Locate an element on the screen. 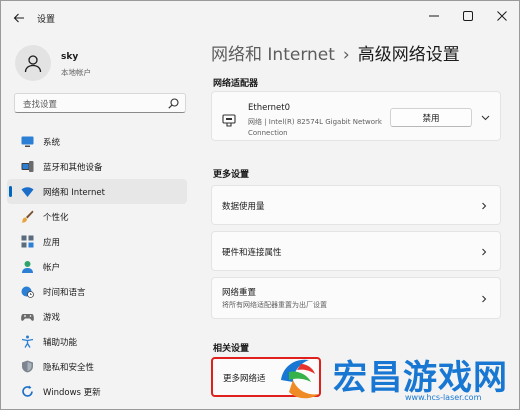 The image size is (520, 410). title-bar: 设置 is located at coordinates (260, 18).